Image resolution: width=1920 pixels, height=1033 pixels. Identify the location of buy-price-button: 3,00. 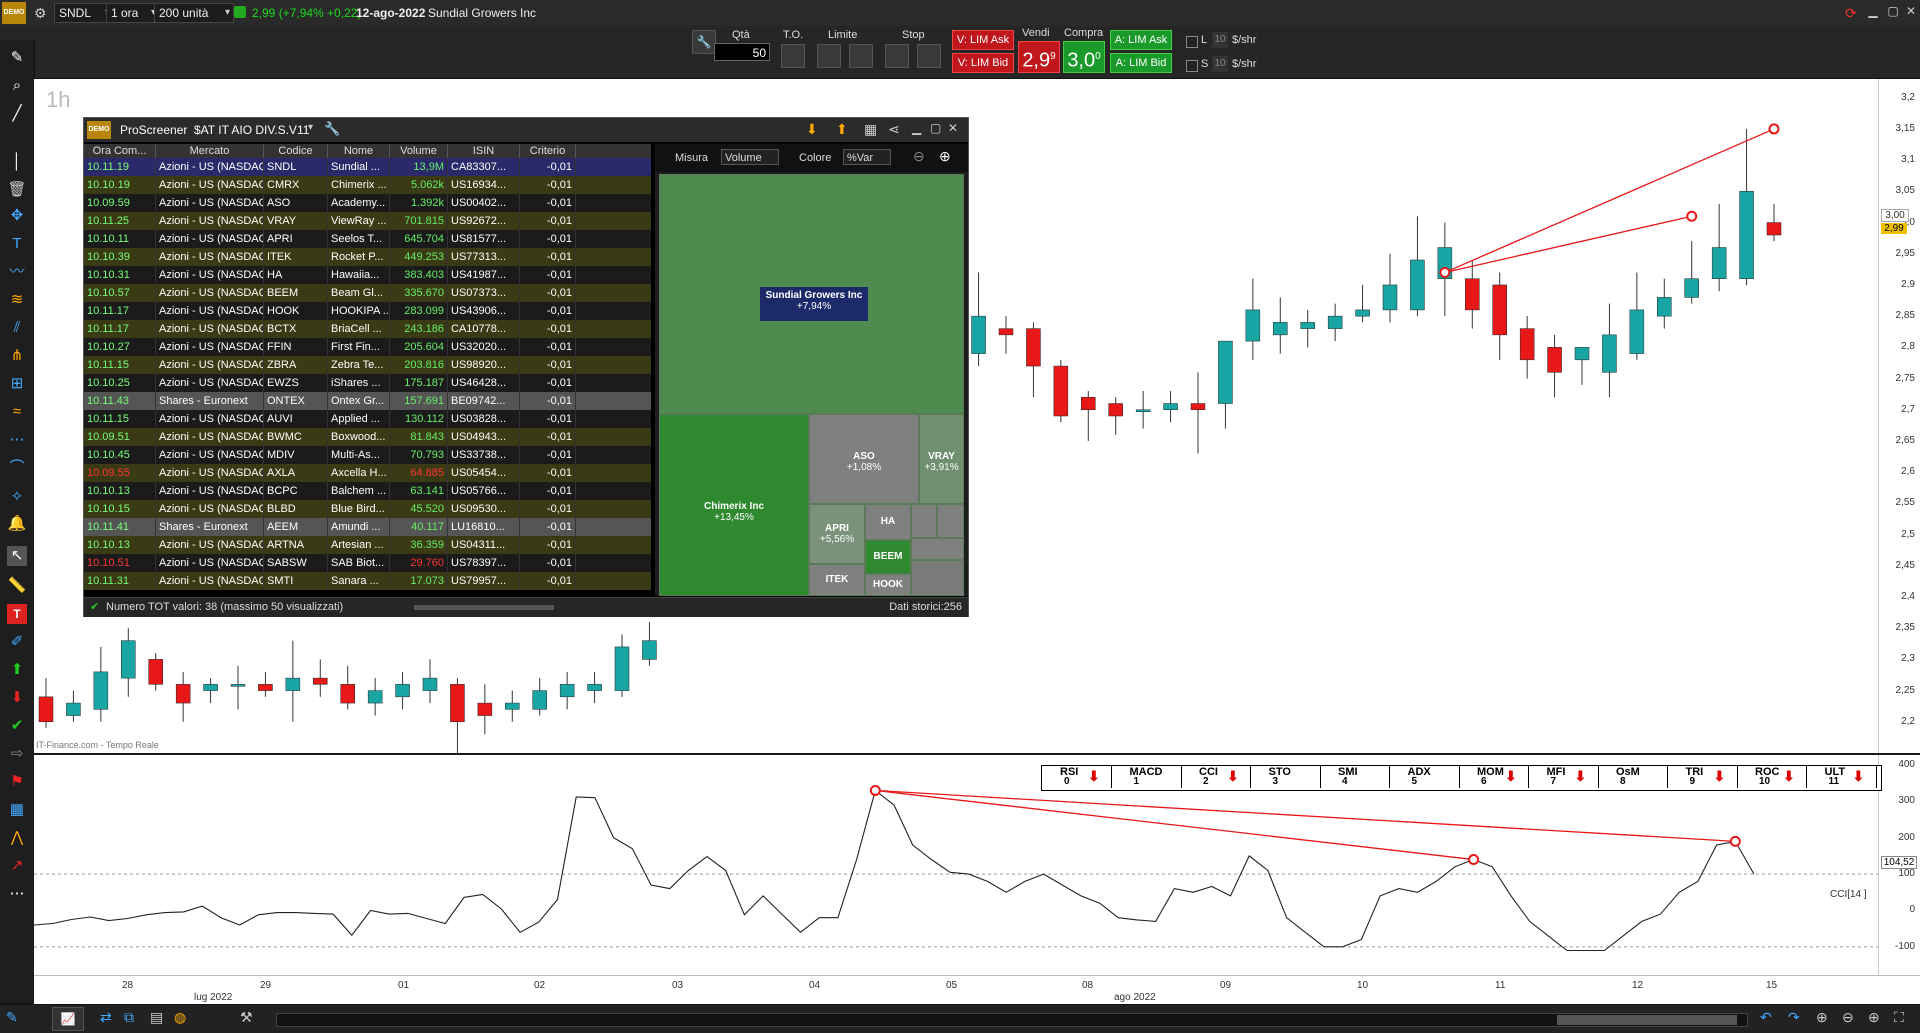
(1084, 57).